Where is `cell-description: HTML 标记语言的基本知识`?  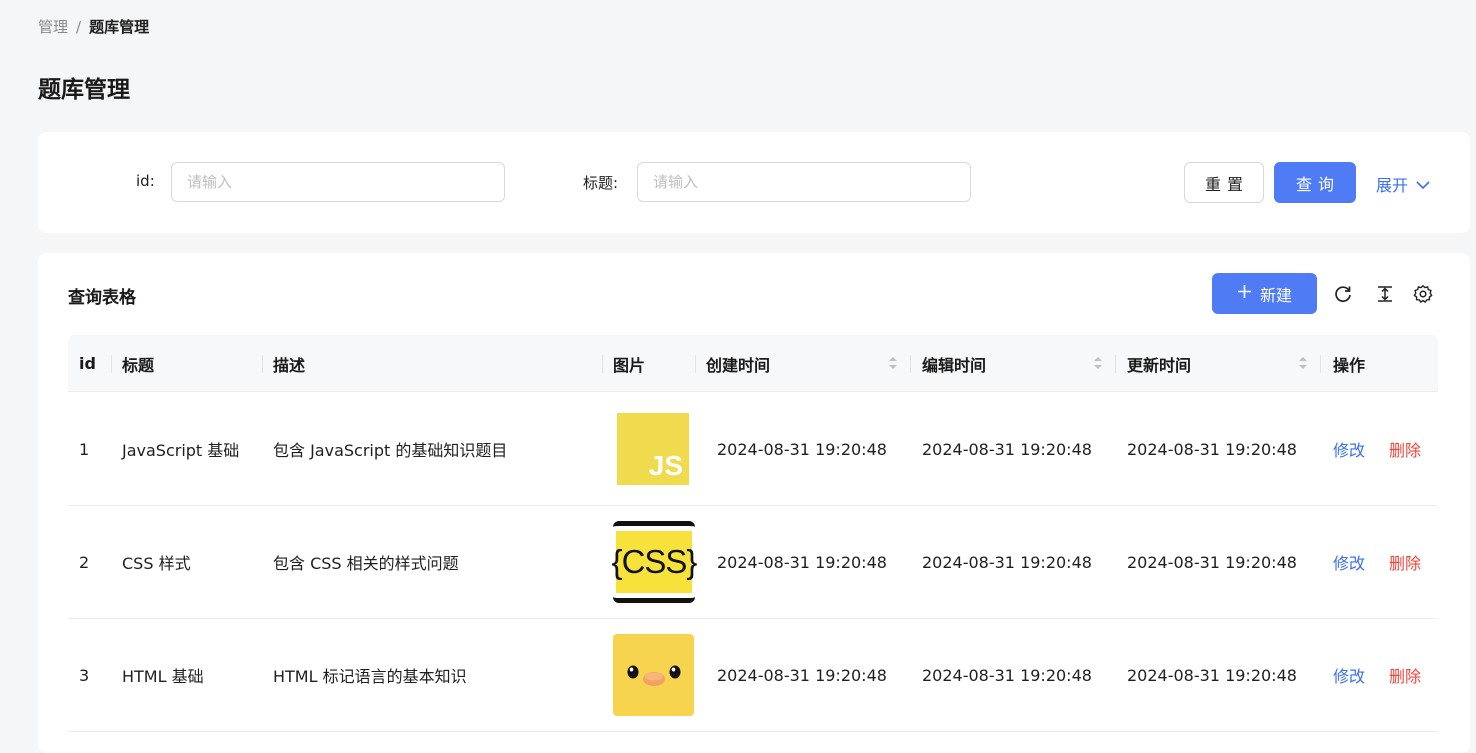
cell-description: HTML 标记语言的基本知识 is located at coordinates (370, 676).